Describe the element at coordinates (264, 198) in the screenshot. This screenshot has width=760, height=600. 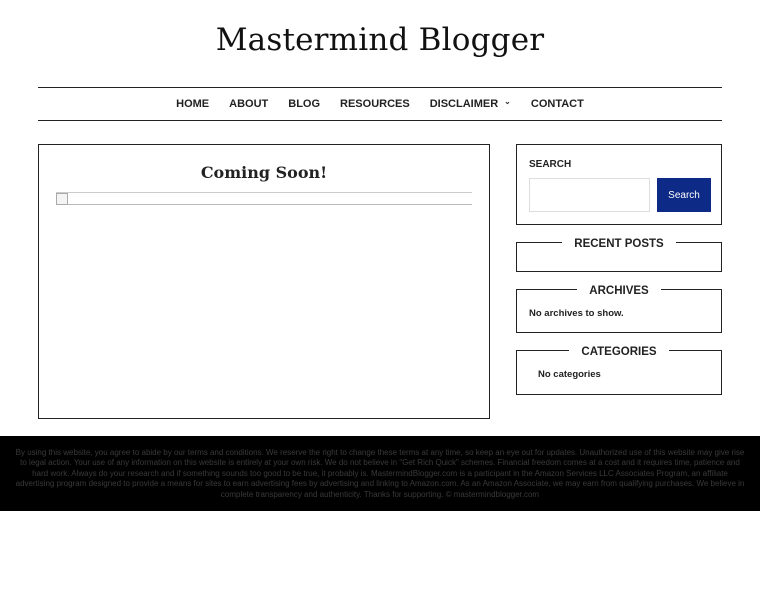
I see `post-image-placeholder` at that location.